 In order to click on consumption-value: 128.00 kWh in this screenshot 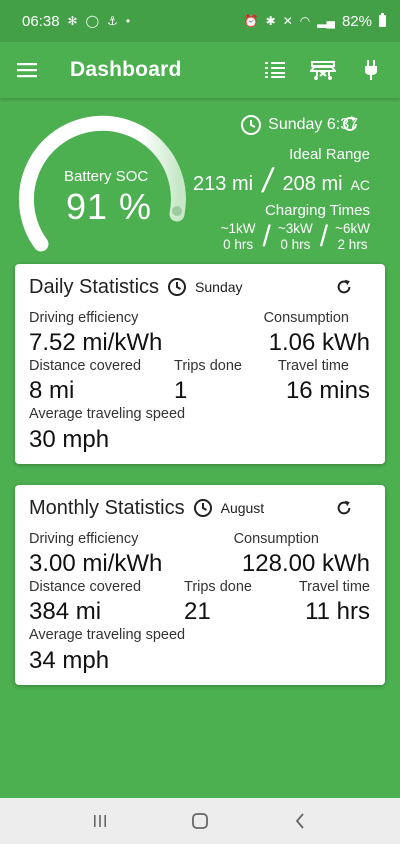, I will do `click(305, 563)`.